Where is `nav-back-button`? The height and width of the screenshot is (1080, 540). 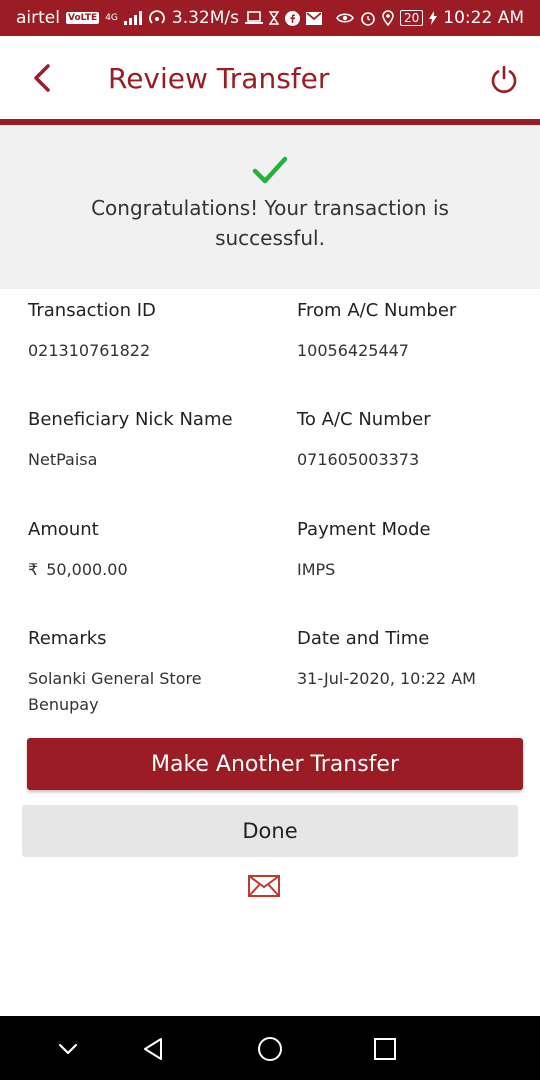
nav-back-button is located at coordinates (154, 1049).